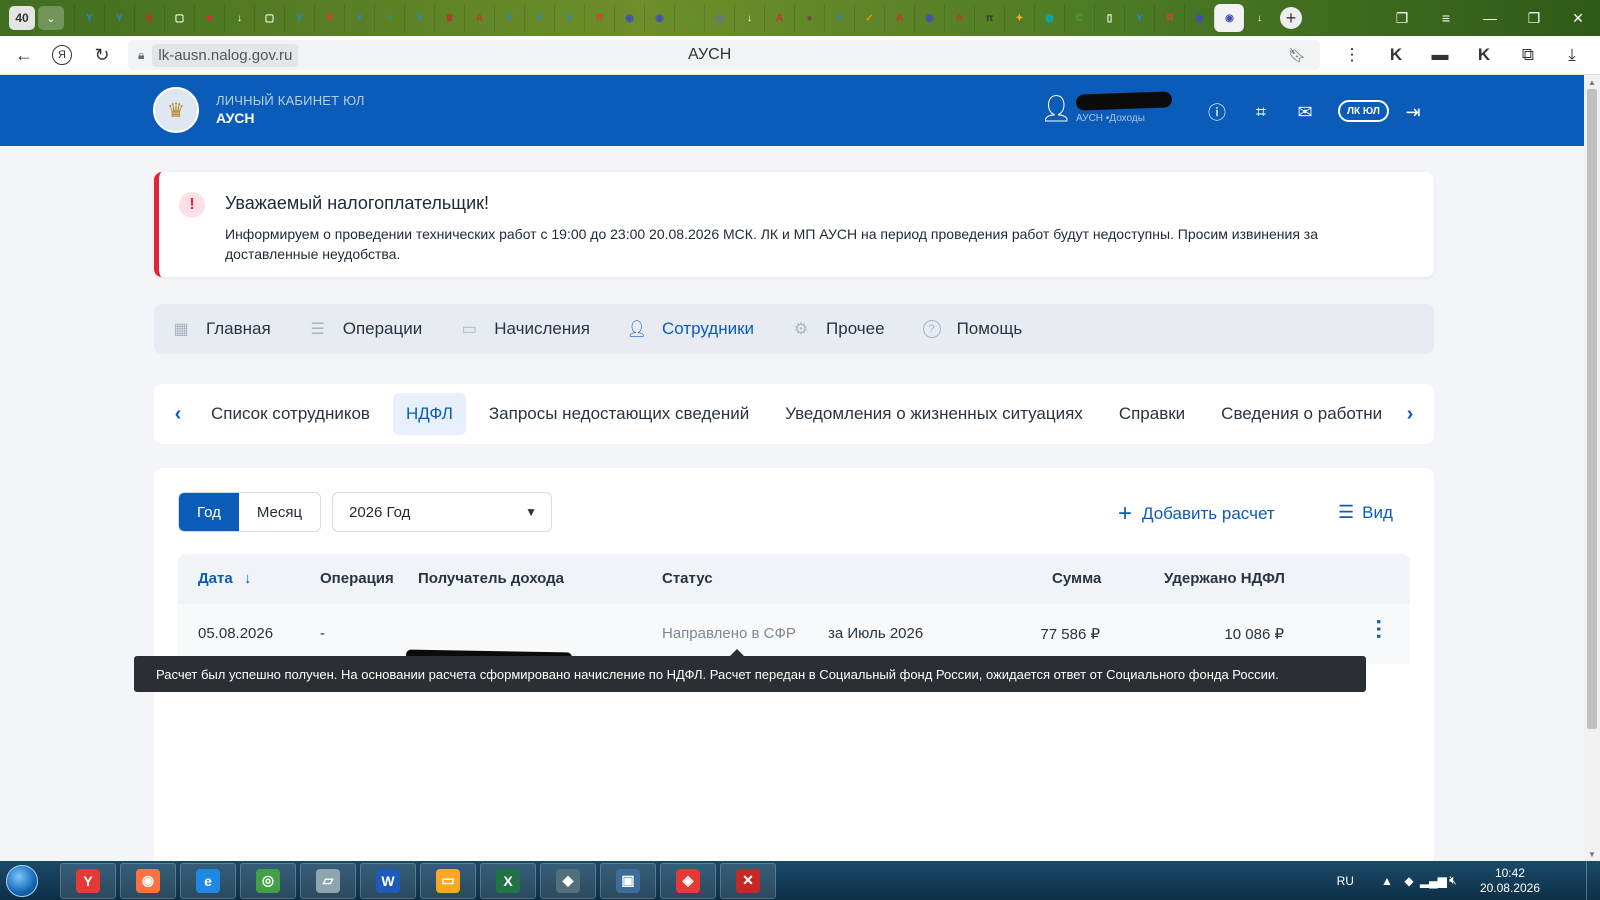 The width and height of the screenshot is (1600, 900). I want to click on add-calculation-button: + Добавить расчет, so click(1196, 514).